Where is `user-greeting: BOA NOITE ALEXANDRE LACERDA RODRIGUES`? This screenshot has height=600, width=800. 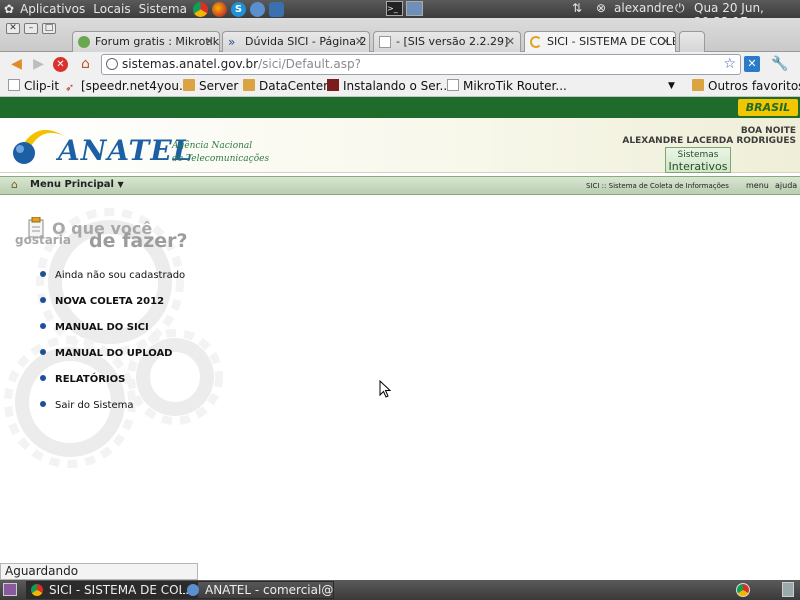
user-greeting: BOA NOITE ALEXANDRE LACERDA RODRIGUES is located at coordinates (709, 136).